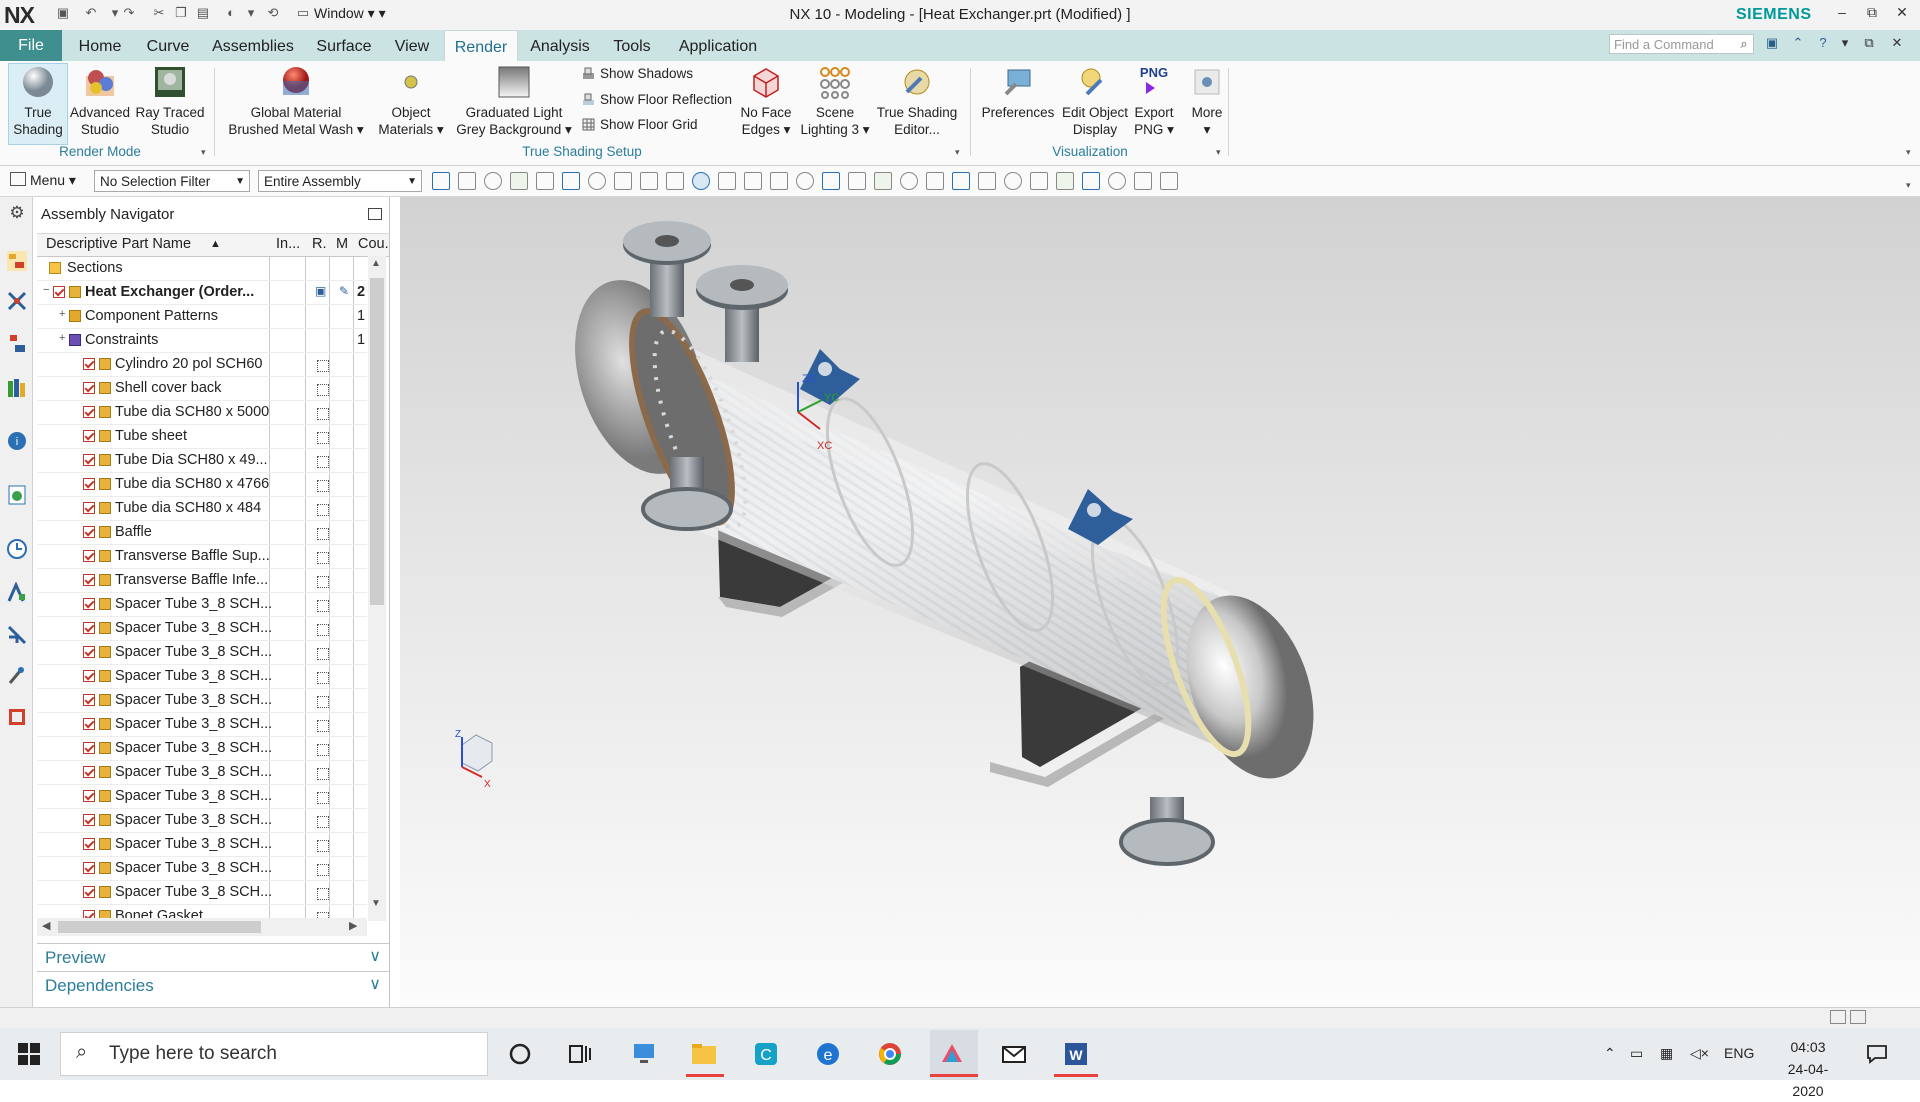 The height and width of the screenshot is (1102, 1920). What do you see at coordinates (17, 676) in the screenshot?
I see `roles-icon` at bounding box center [17, 676].